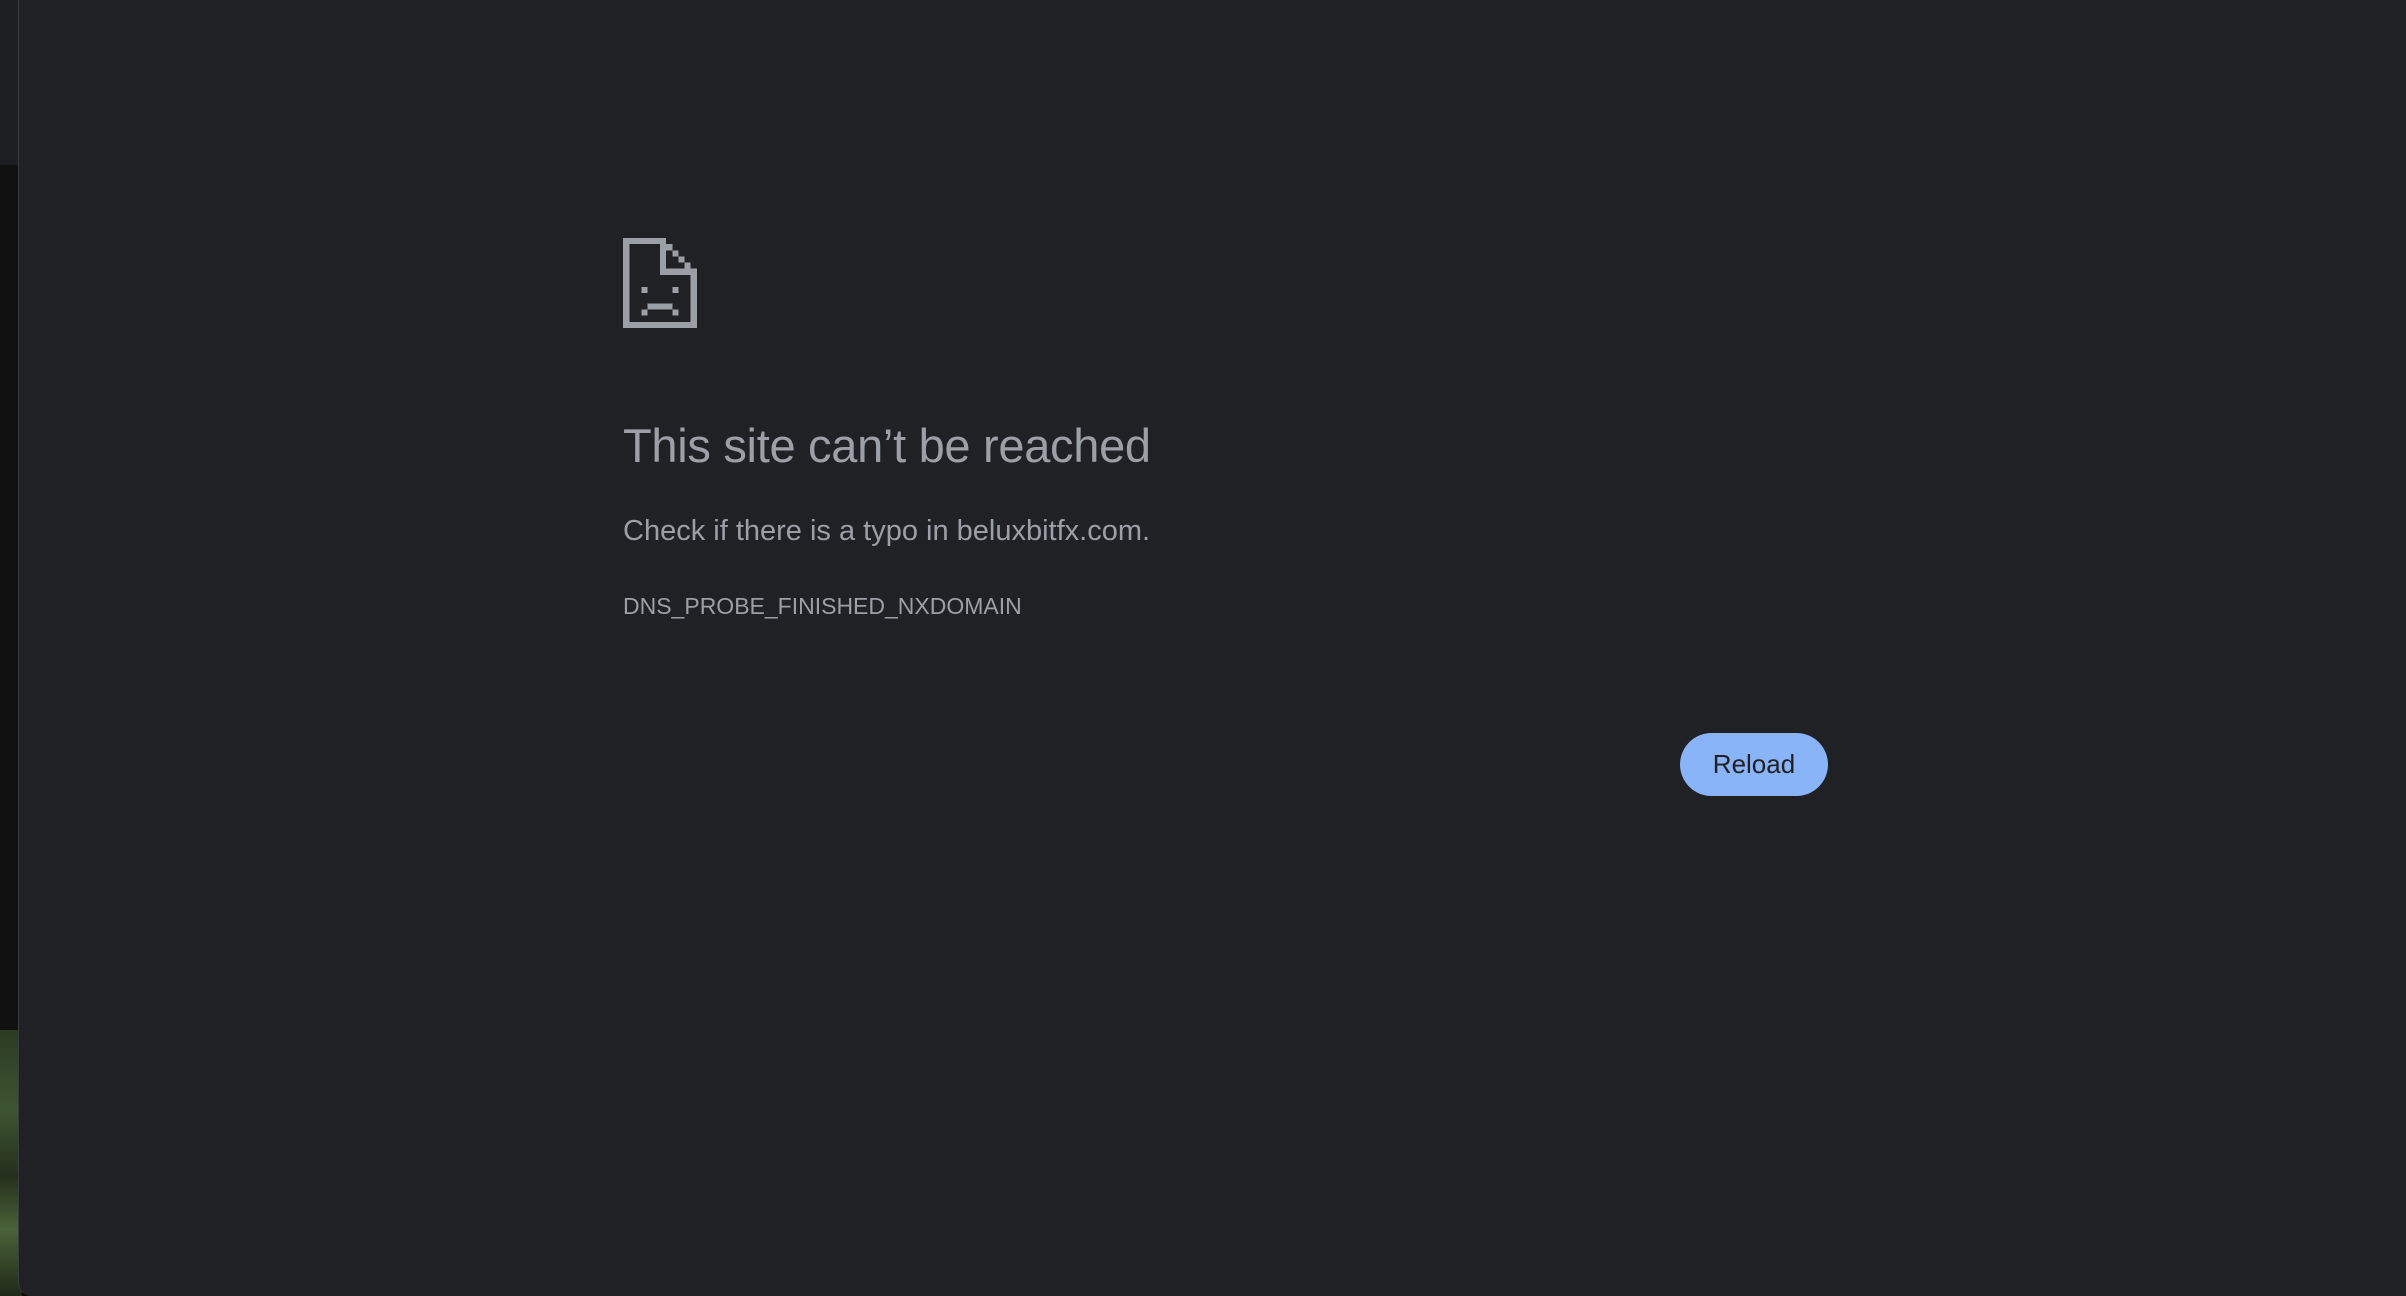  What do you see at coordinates (660, 283) in the screenshot?
I see `sad-document-icon` at bounding box center [660, 283].